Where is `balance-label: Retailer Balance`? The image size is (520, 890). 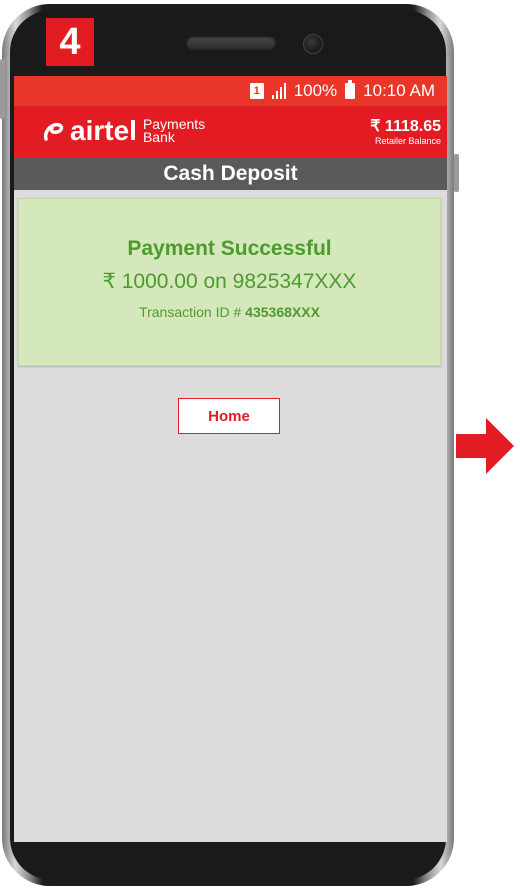 balance-label: Retailer Balance is located at coordinates (407, 141).